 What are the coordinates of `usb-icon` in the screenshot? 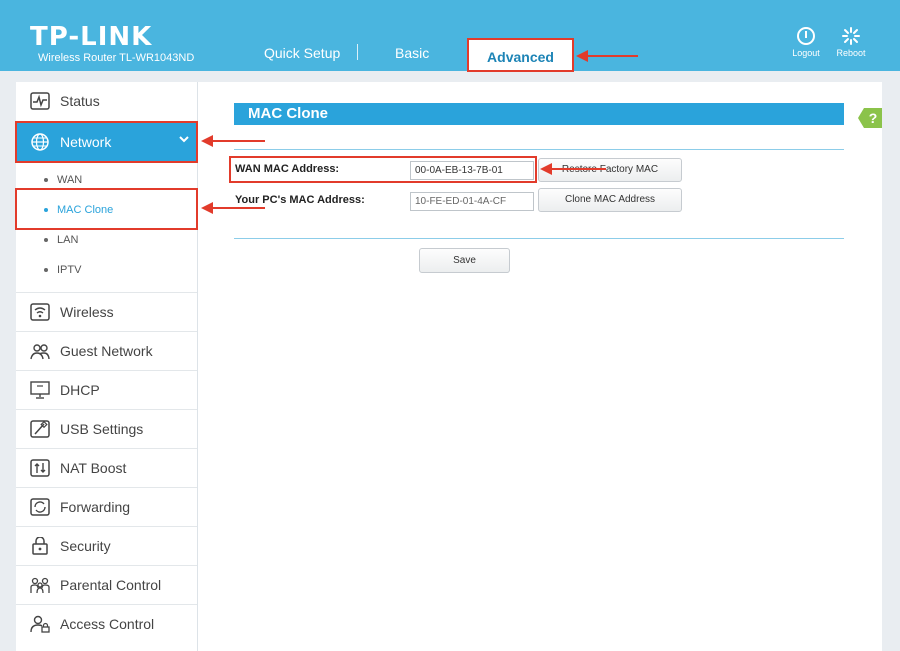 It's located at (40, 429).